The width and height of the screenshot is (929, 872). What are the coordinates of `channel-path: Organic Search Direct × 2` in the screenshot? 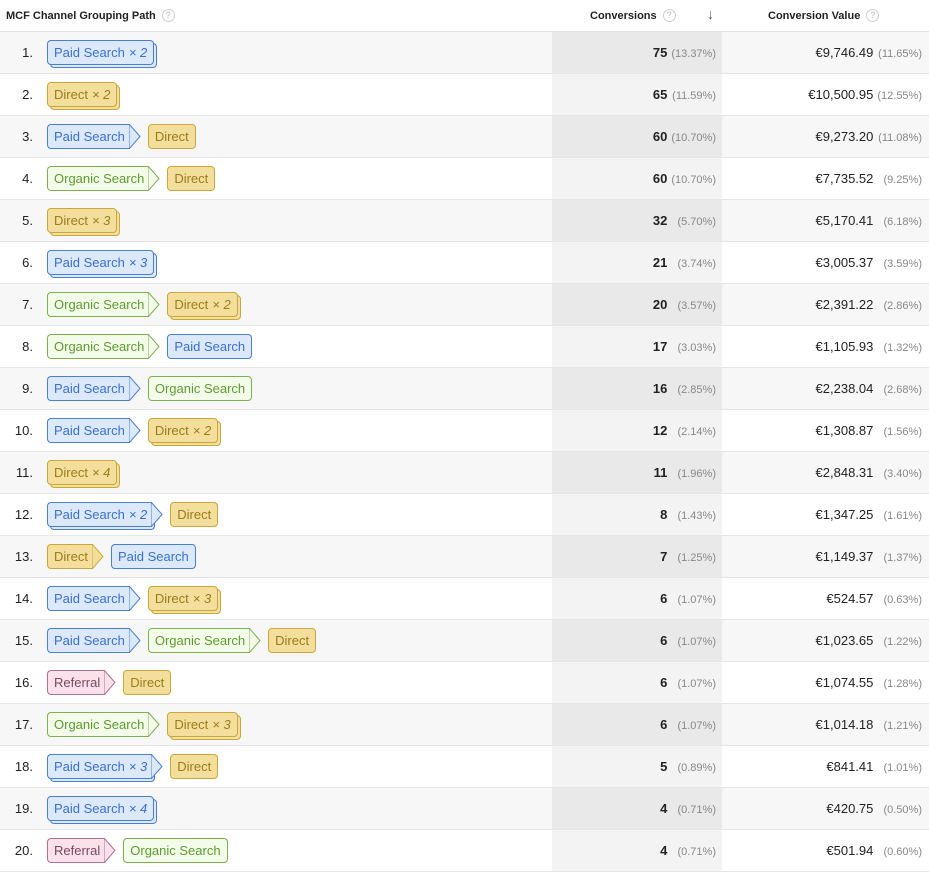 It's located at (146, 306).